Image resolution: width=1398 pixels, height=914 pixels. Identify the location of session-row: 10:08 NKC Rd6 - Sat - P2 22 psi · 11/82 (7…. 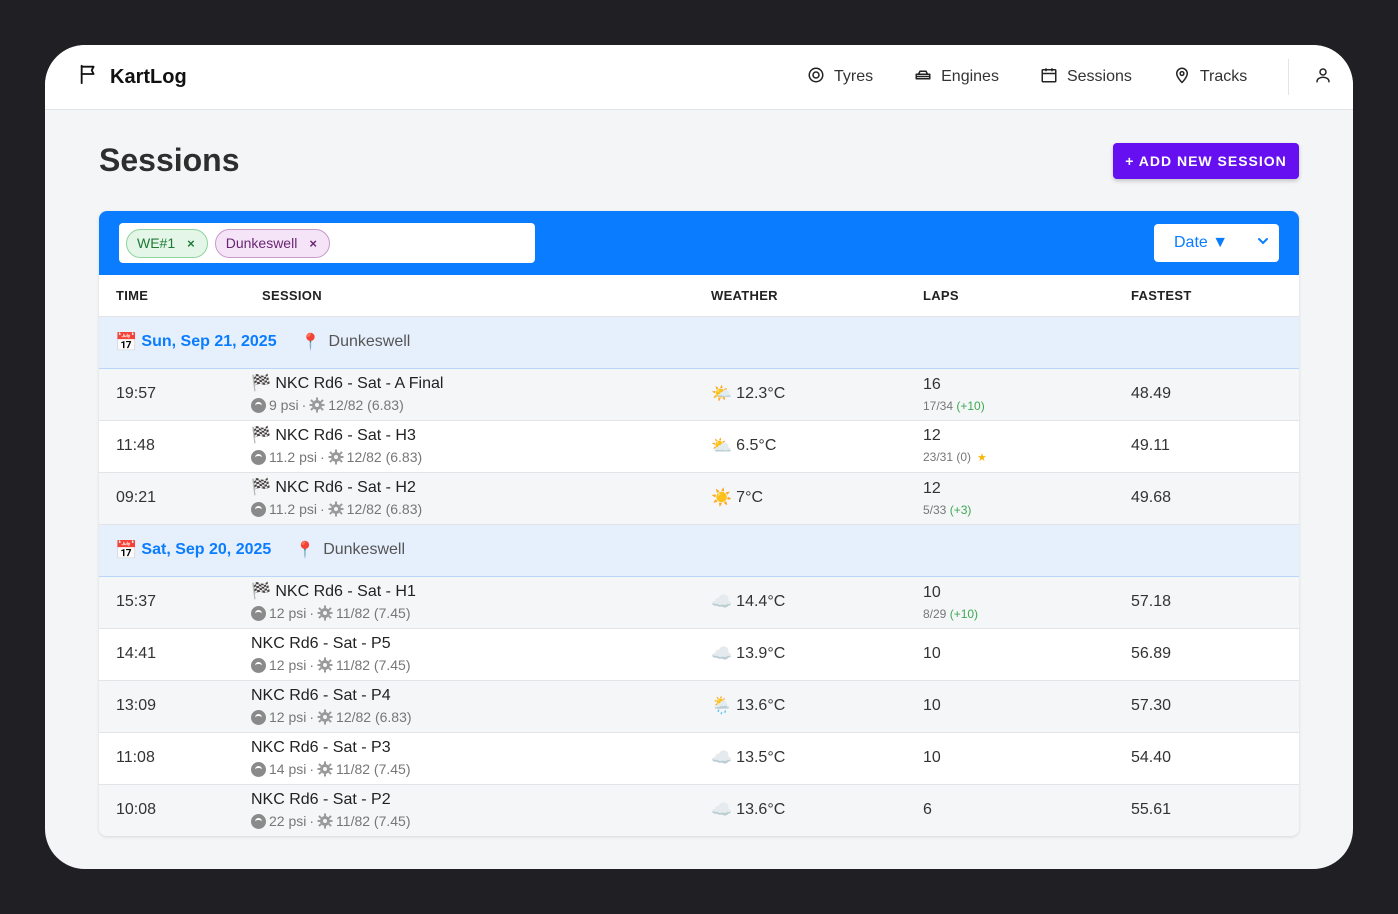
(699, 810).